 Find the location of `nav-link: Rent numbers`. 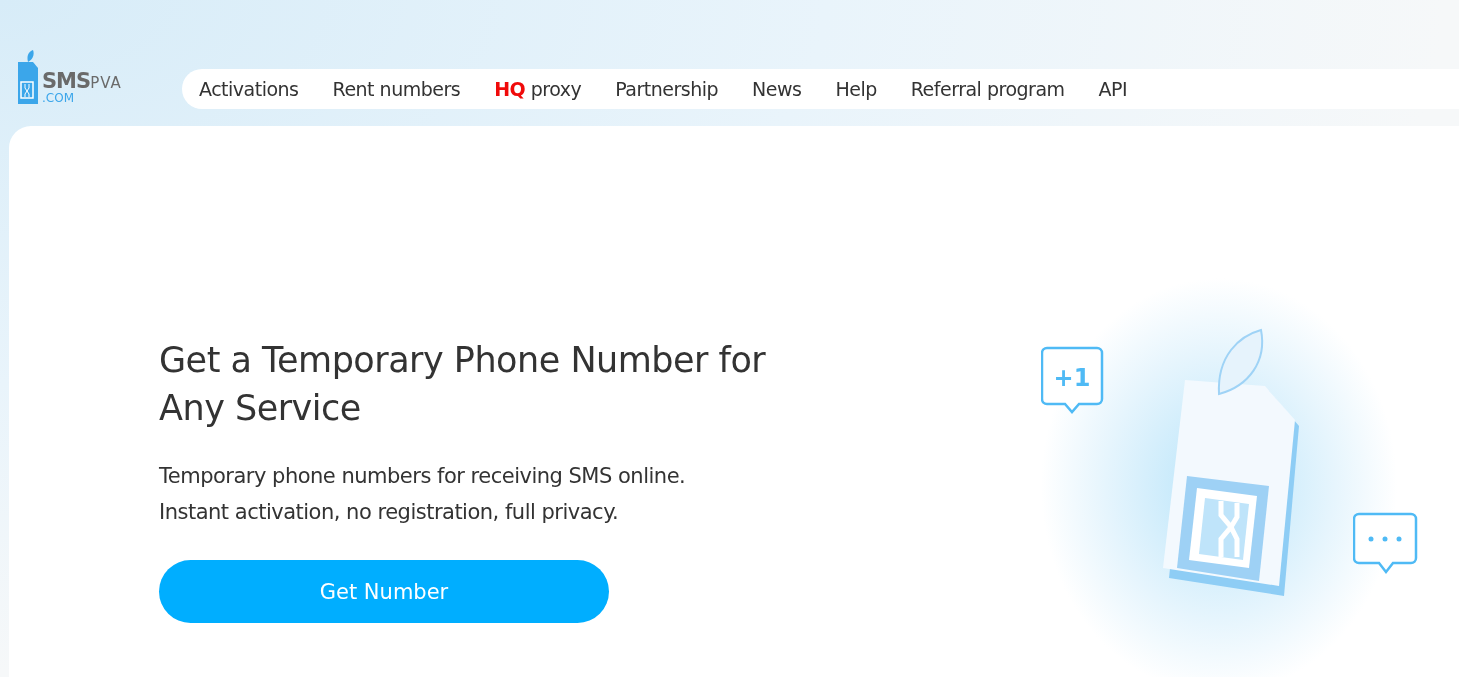

nav-link: Rent numbers is located at coordinates (396, 89).